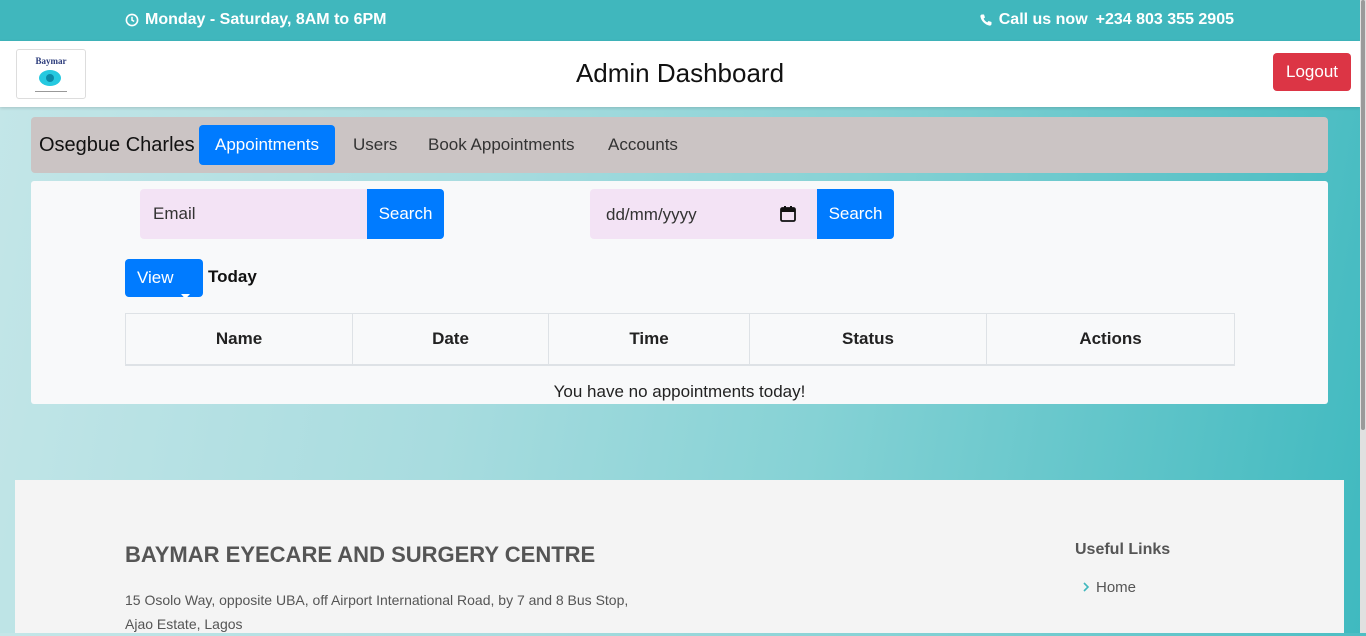  Describe the element at coordinates (1165, 20) in the screenshot. I see `phone-number: +234 803 355 2905` at that location.